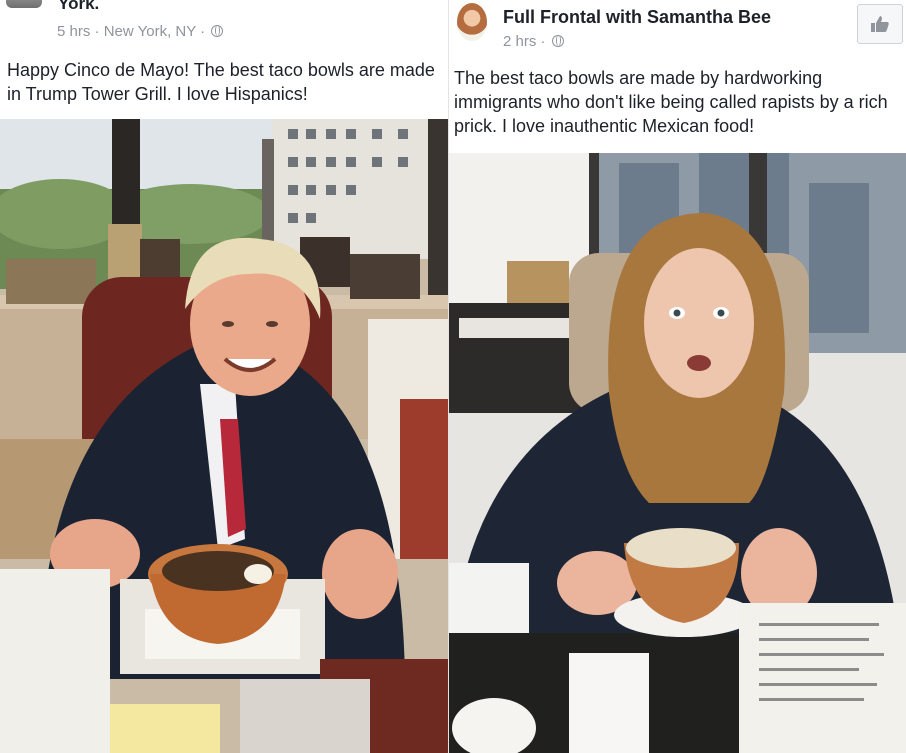  What do you see at coordinates (519, 41) in the screenshot?
I see `post-time: 2 hrs` at bounding box center [519, 41].